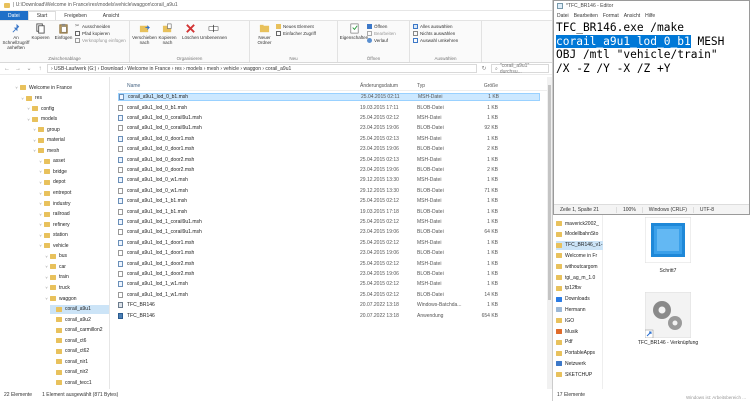 Image resolution: width=750 pixels, height=401 pixels. Describe the element at coordinates (144, 34) in the screenshot. I see `move-to-button: Verschieben nach` at that location.